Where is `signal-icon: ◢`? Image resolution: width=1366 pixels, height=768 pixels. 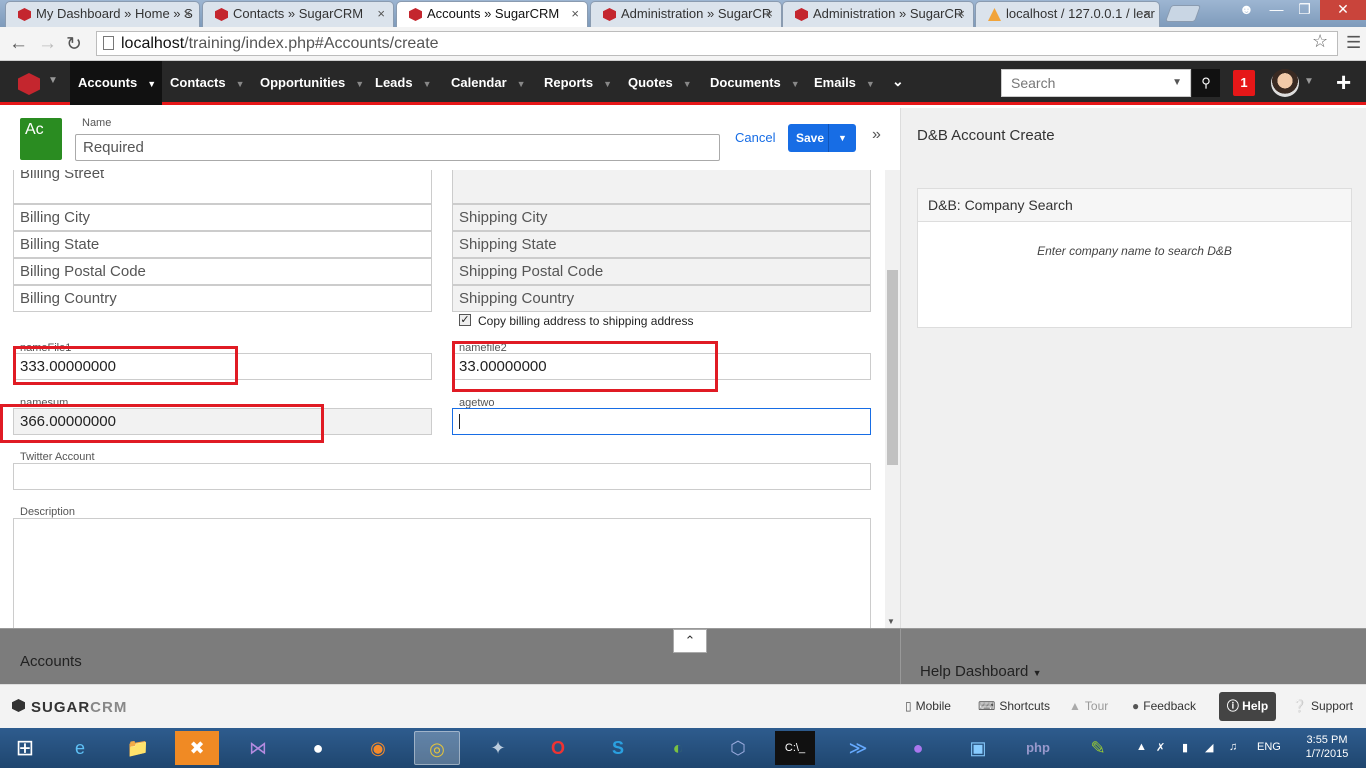 signal-icon: ◢ is located at coordinates (1209, 747).